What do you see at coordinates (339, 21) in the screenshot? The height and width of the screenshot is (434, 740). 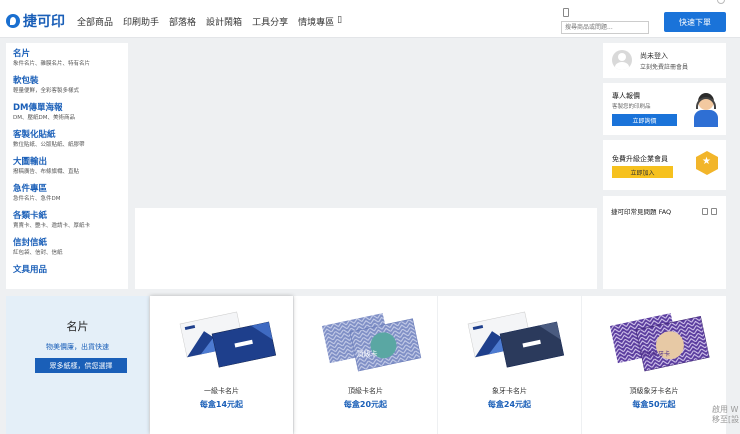 I see `dropdown-icon: ▯` at bounding box center [339, 21].